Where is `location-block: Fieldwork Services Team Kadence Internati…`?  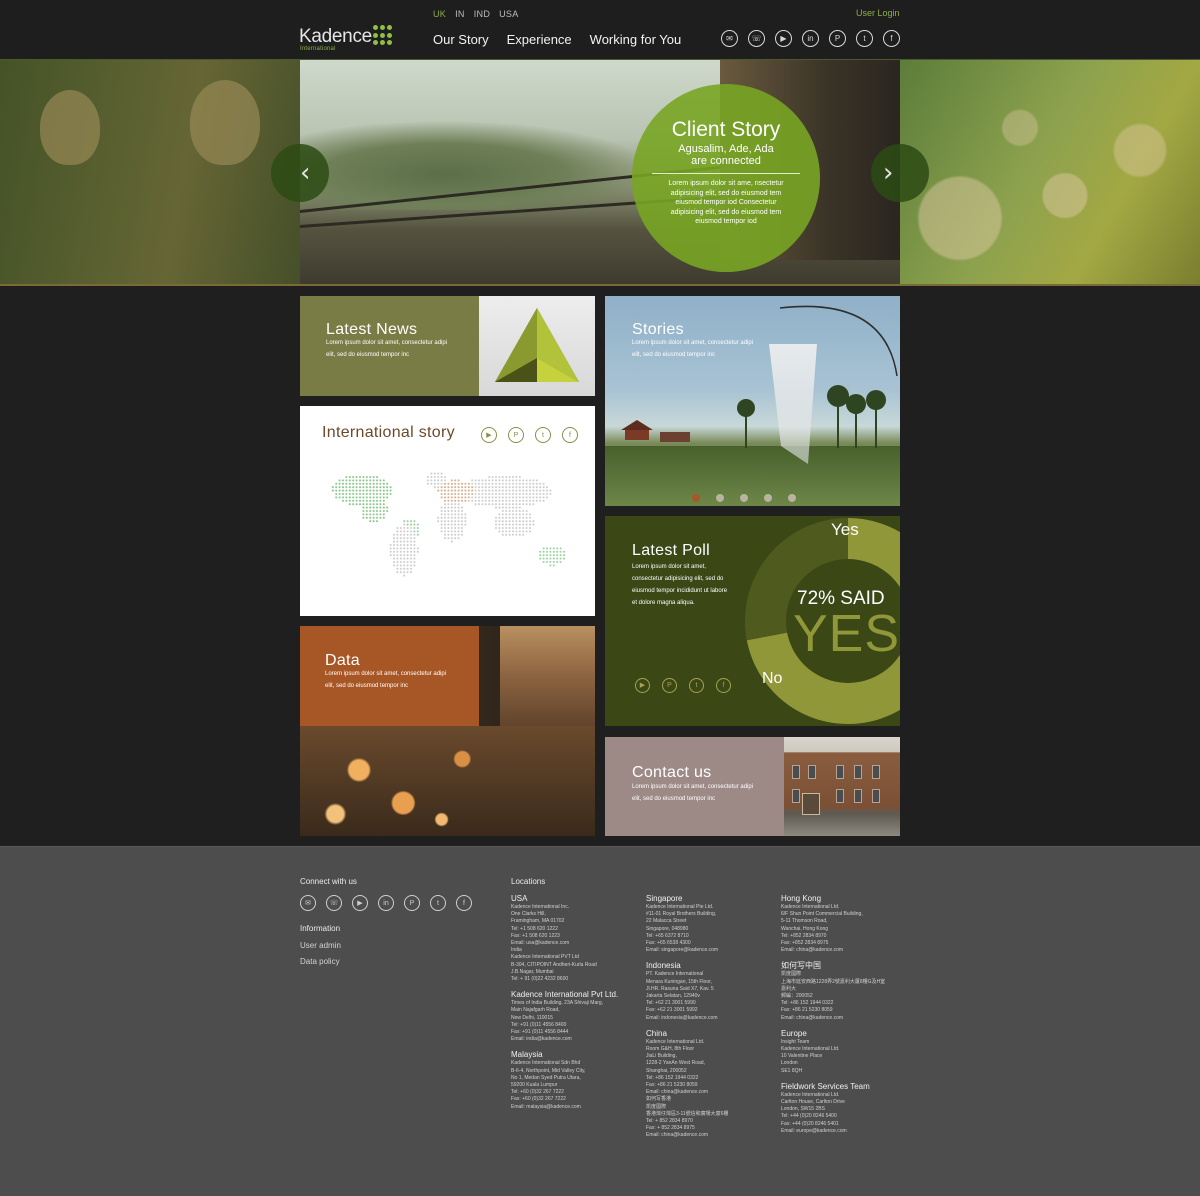
location-block: Fieldwork Services Team Kadence Internati… is located at coordinates (846, 1108).